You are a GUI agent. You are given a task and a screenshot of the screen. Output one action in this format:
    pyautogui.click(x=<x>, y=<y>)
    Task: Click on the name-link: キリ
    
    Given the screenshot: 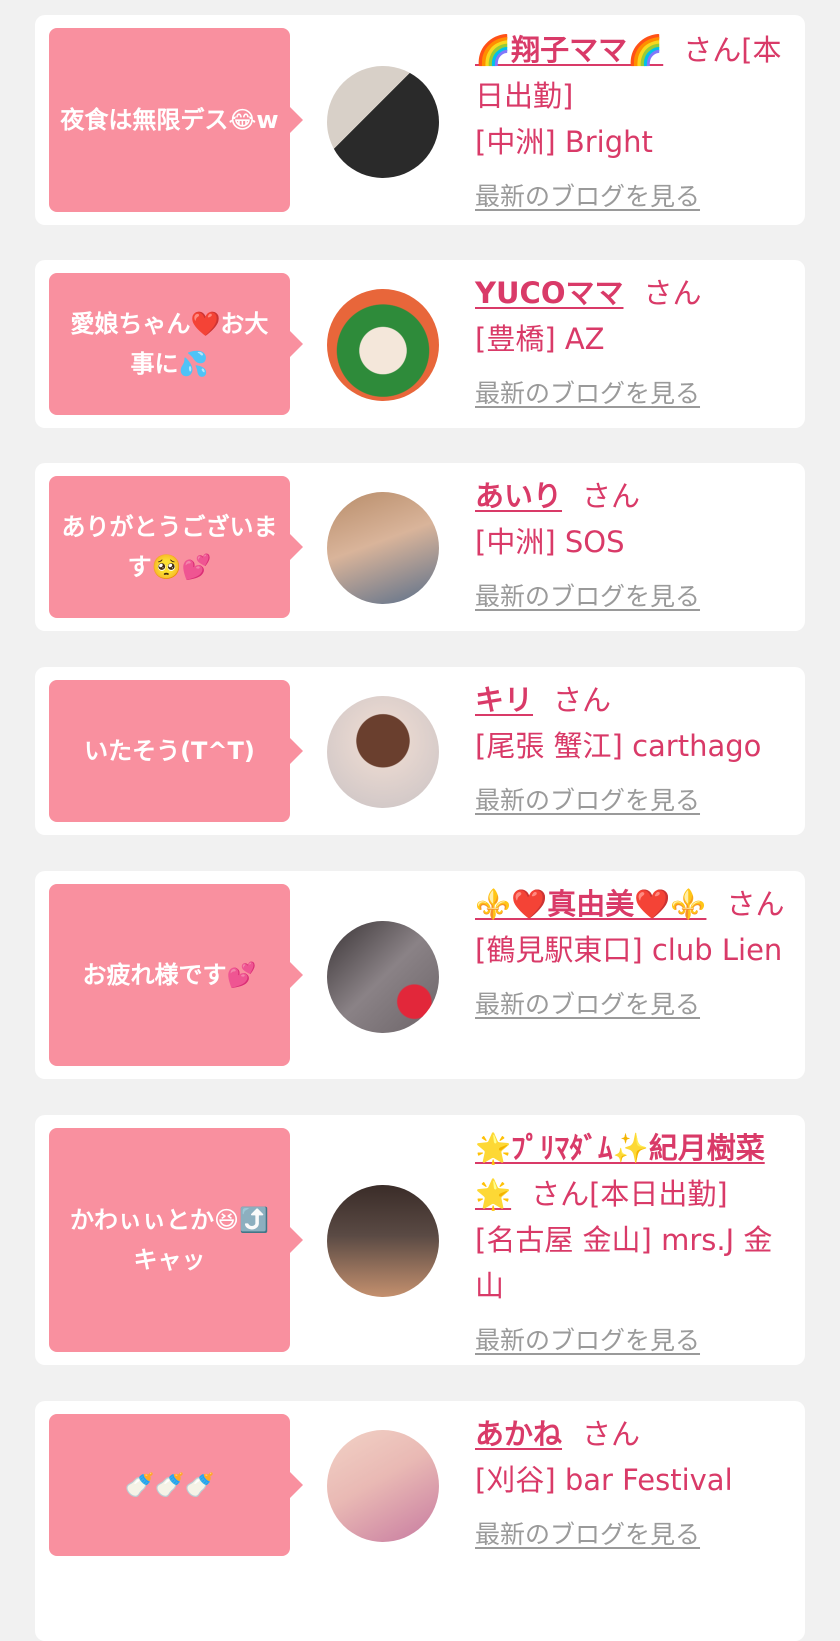 What is the action you would take?
    pyautogui.click(x=504, y=700)
    